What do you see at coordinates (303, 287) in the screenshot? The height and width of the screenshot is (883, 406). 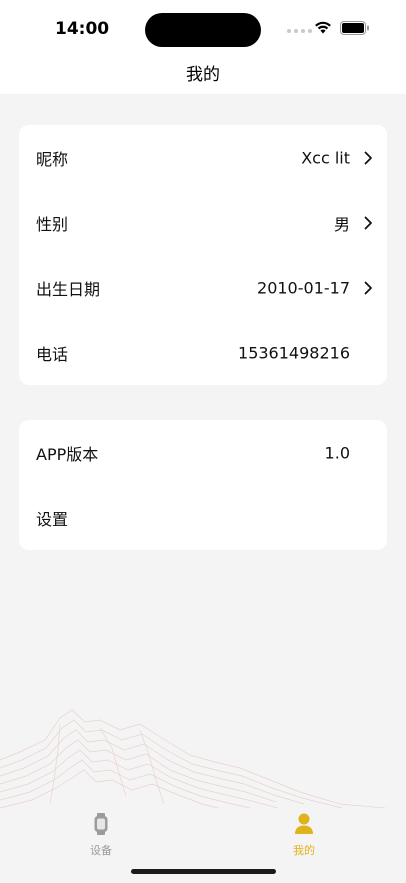 I see `birthdate-value: 2010-01-17` at bounding box center [303, 287].